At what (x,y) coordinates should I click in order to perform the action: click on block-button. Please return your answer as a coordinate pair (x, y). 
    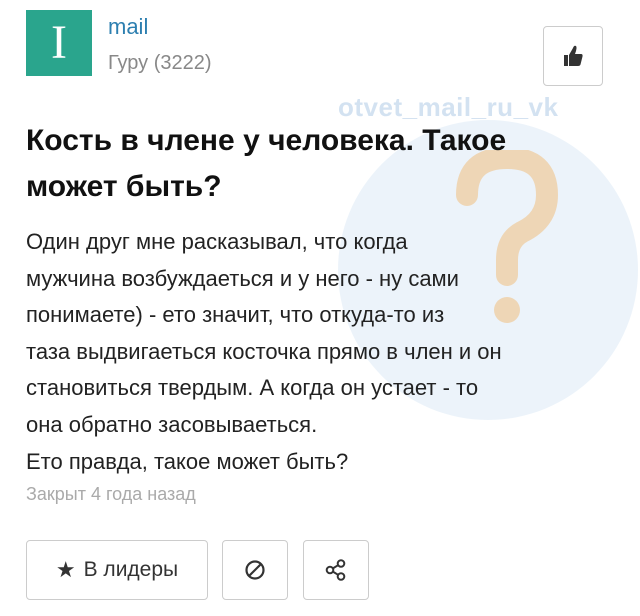
    Looking at the image, I should click on (255, 570).